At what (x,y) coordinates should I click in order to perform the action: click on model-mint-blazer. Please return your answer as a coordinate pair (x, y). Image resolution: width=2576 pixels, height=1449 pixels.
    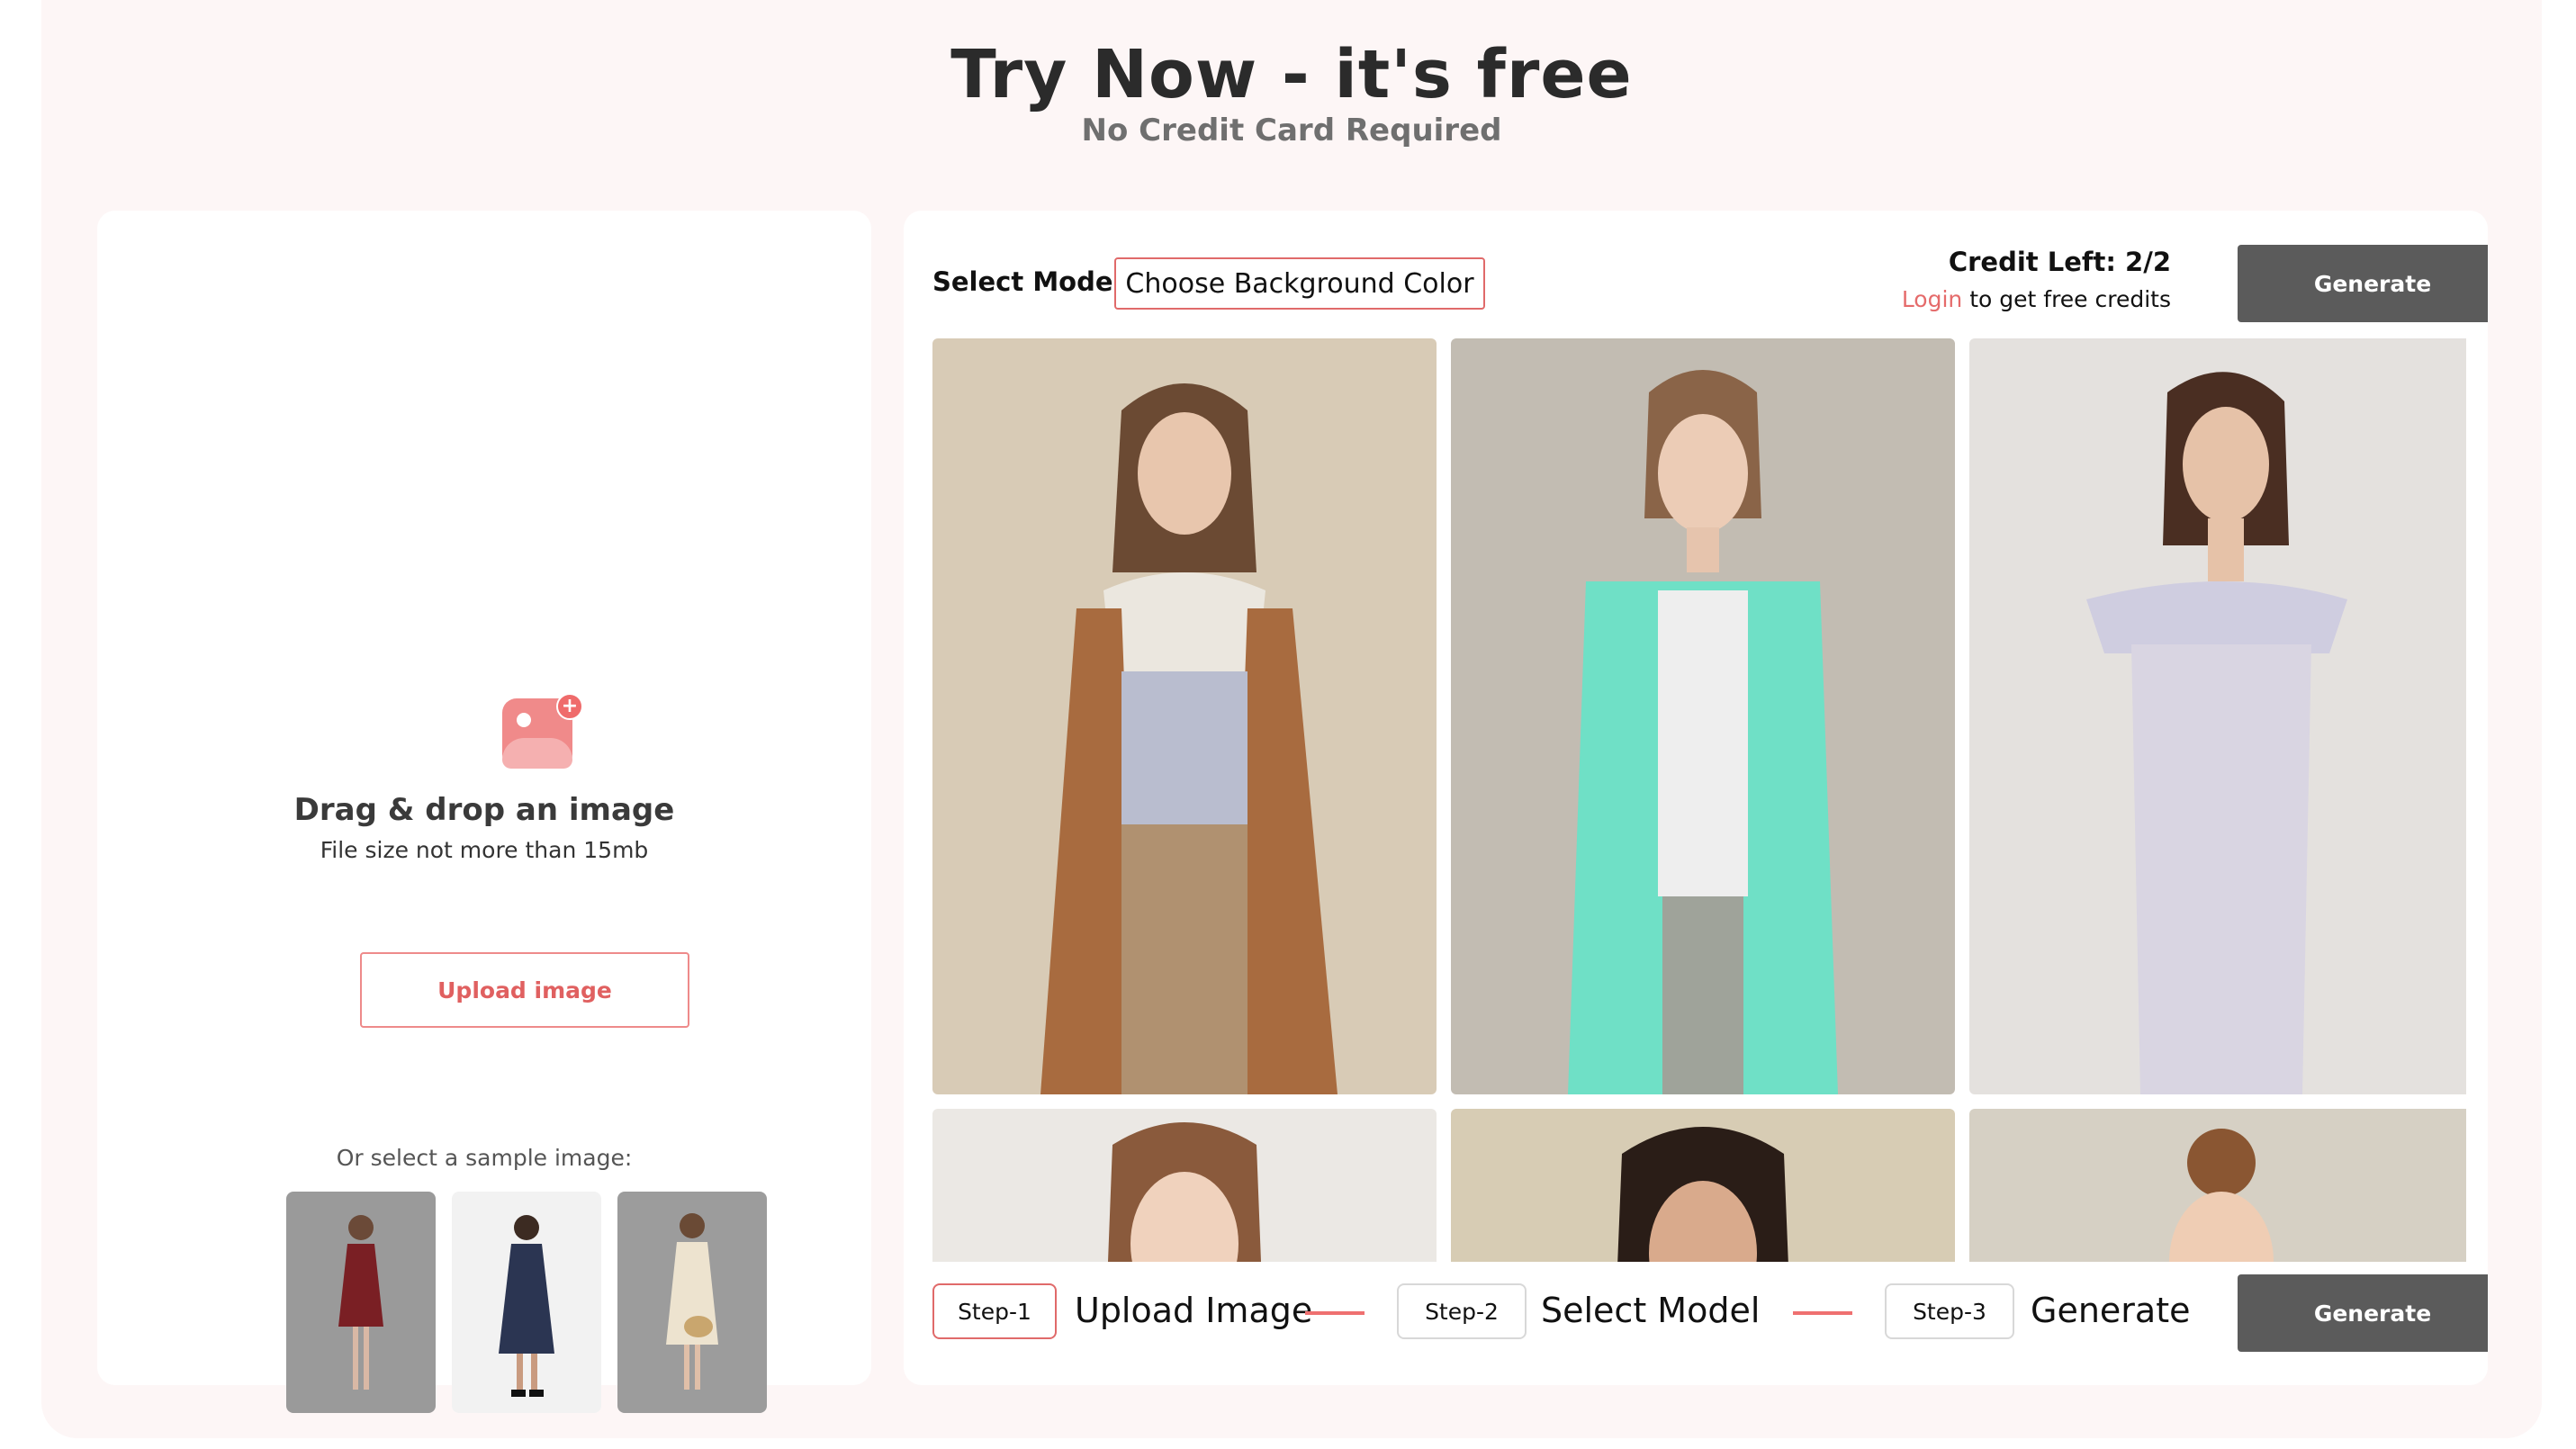
    Looking at the image, I should click on (1703, 716).